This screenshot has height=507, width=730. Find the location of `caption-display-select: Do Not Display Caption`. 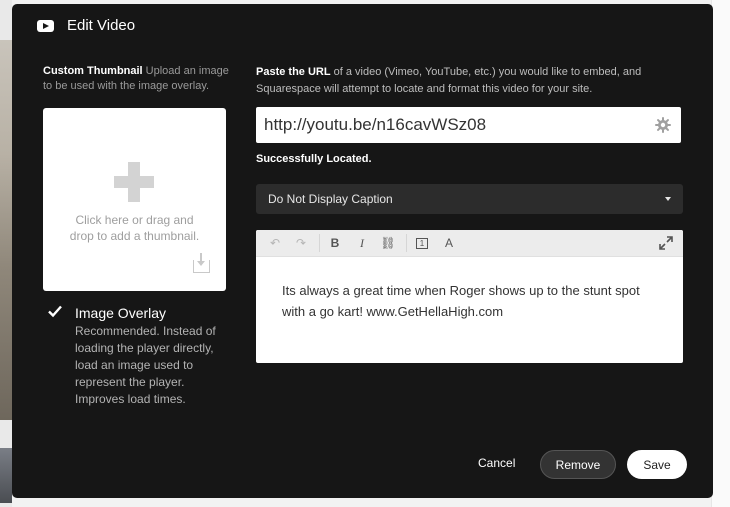

caption-display-select: Do Not Display Caption is located at coordinates (469, 199).